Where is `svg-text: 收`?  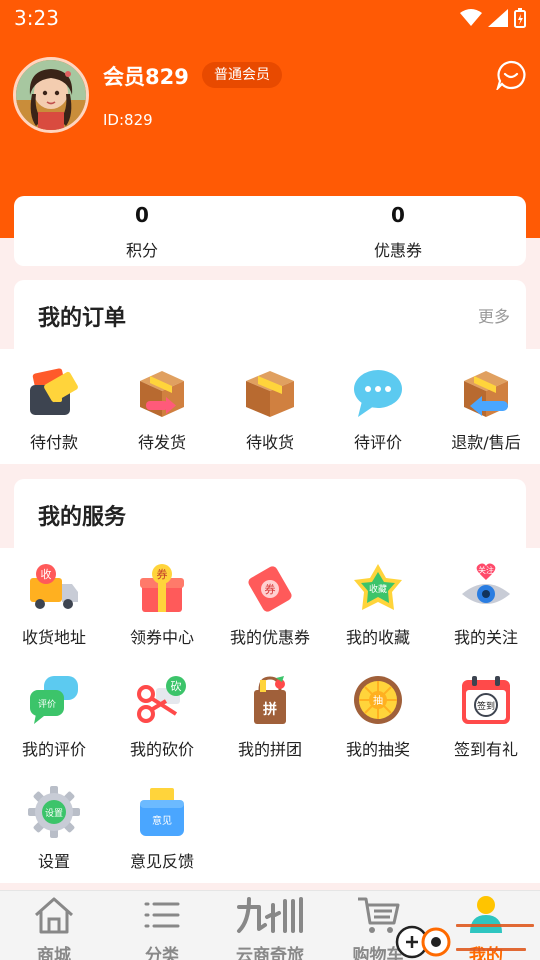 svg-text: 收 is located at coordinates (46, 574).